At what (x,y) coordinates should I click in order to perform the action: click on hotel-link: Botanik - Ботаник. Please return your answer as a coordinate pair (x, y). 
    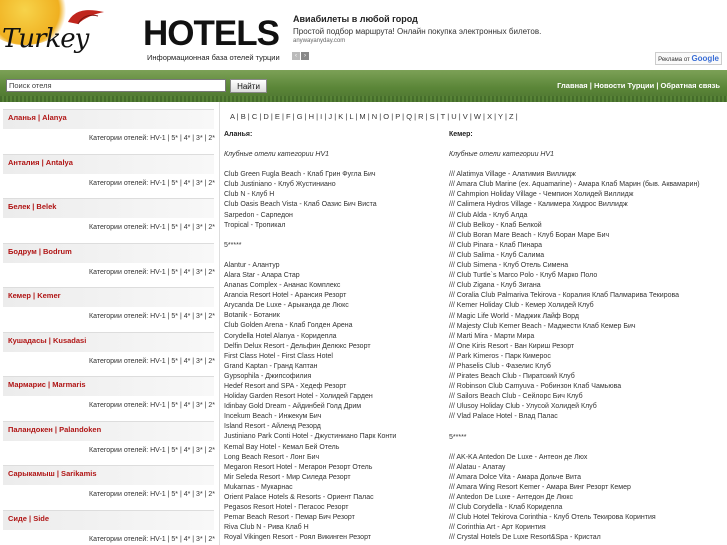
    Looking at the image, I should click on (335, 316).